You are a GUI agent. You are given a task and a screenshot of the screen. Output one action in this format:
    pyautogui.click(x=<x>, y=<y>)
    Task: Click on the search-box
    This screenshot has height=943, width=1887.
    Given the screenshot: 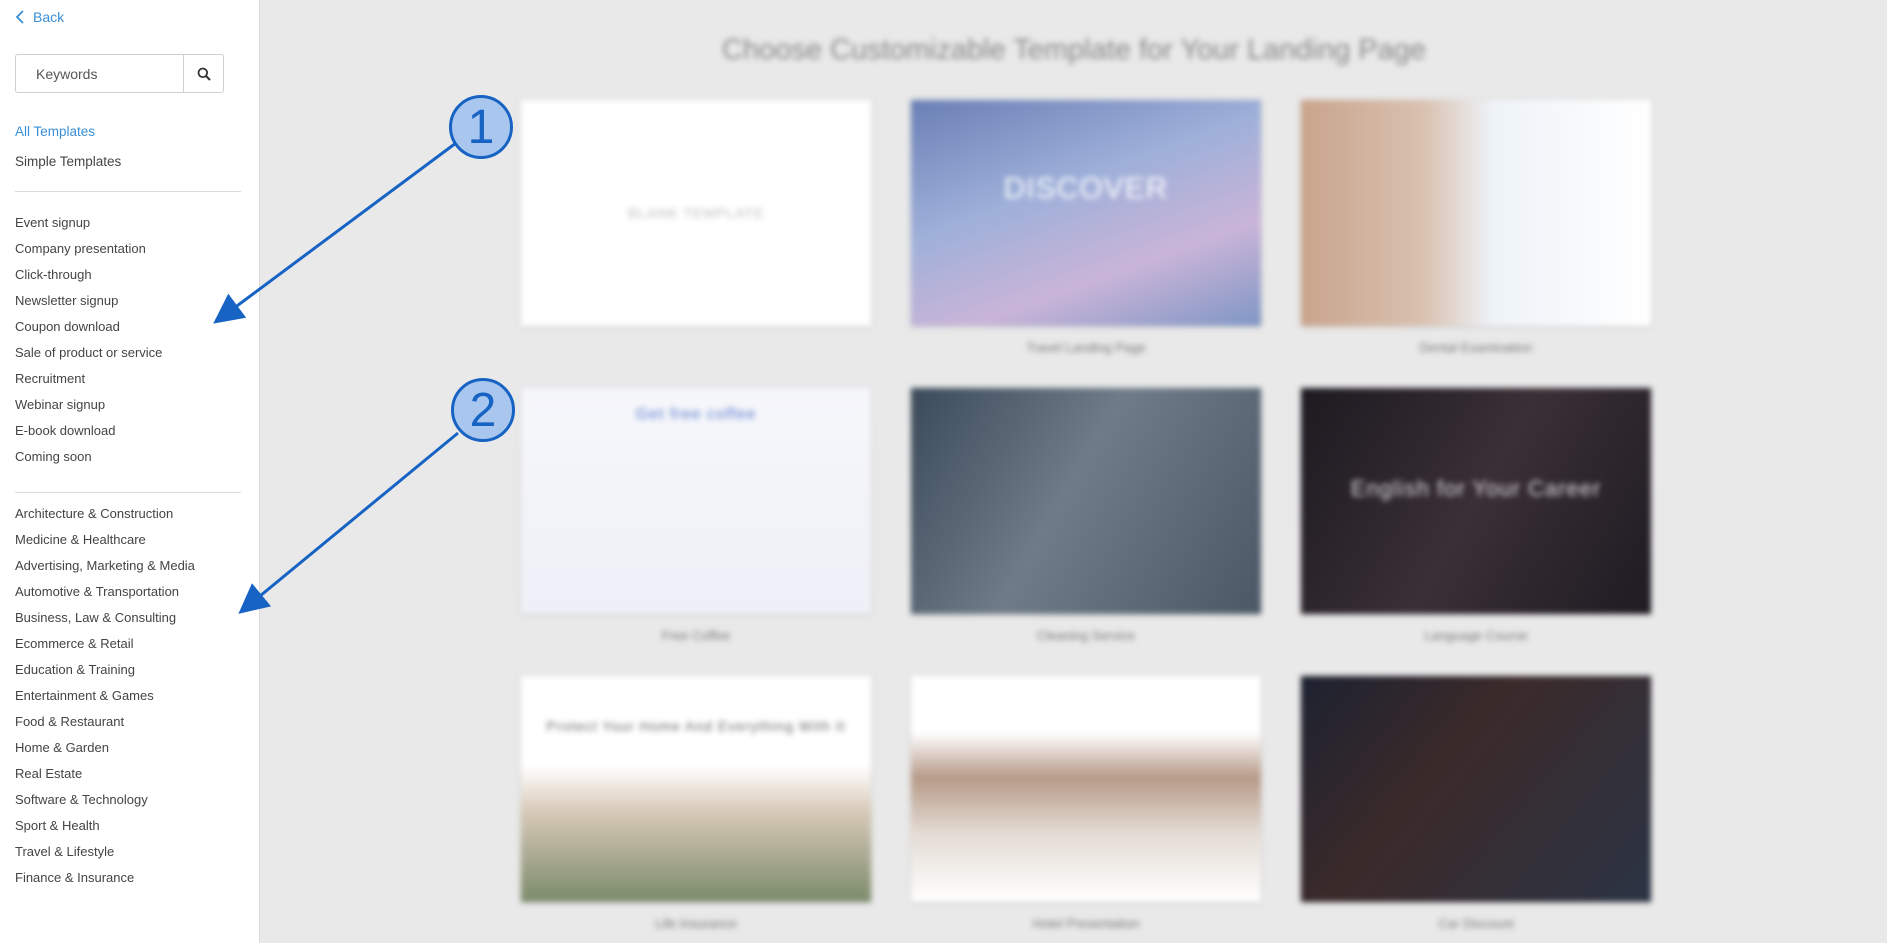 What is the action you would take?
    pyautogui.click(x=119, y=73)
    